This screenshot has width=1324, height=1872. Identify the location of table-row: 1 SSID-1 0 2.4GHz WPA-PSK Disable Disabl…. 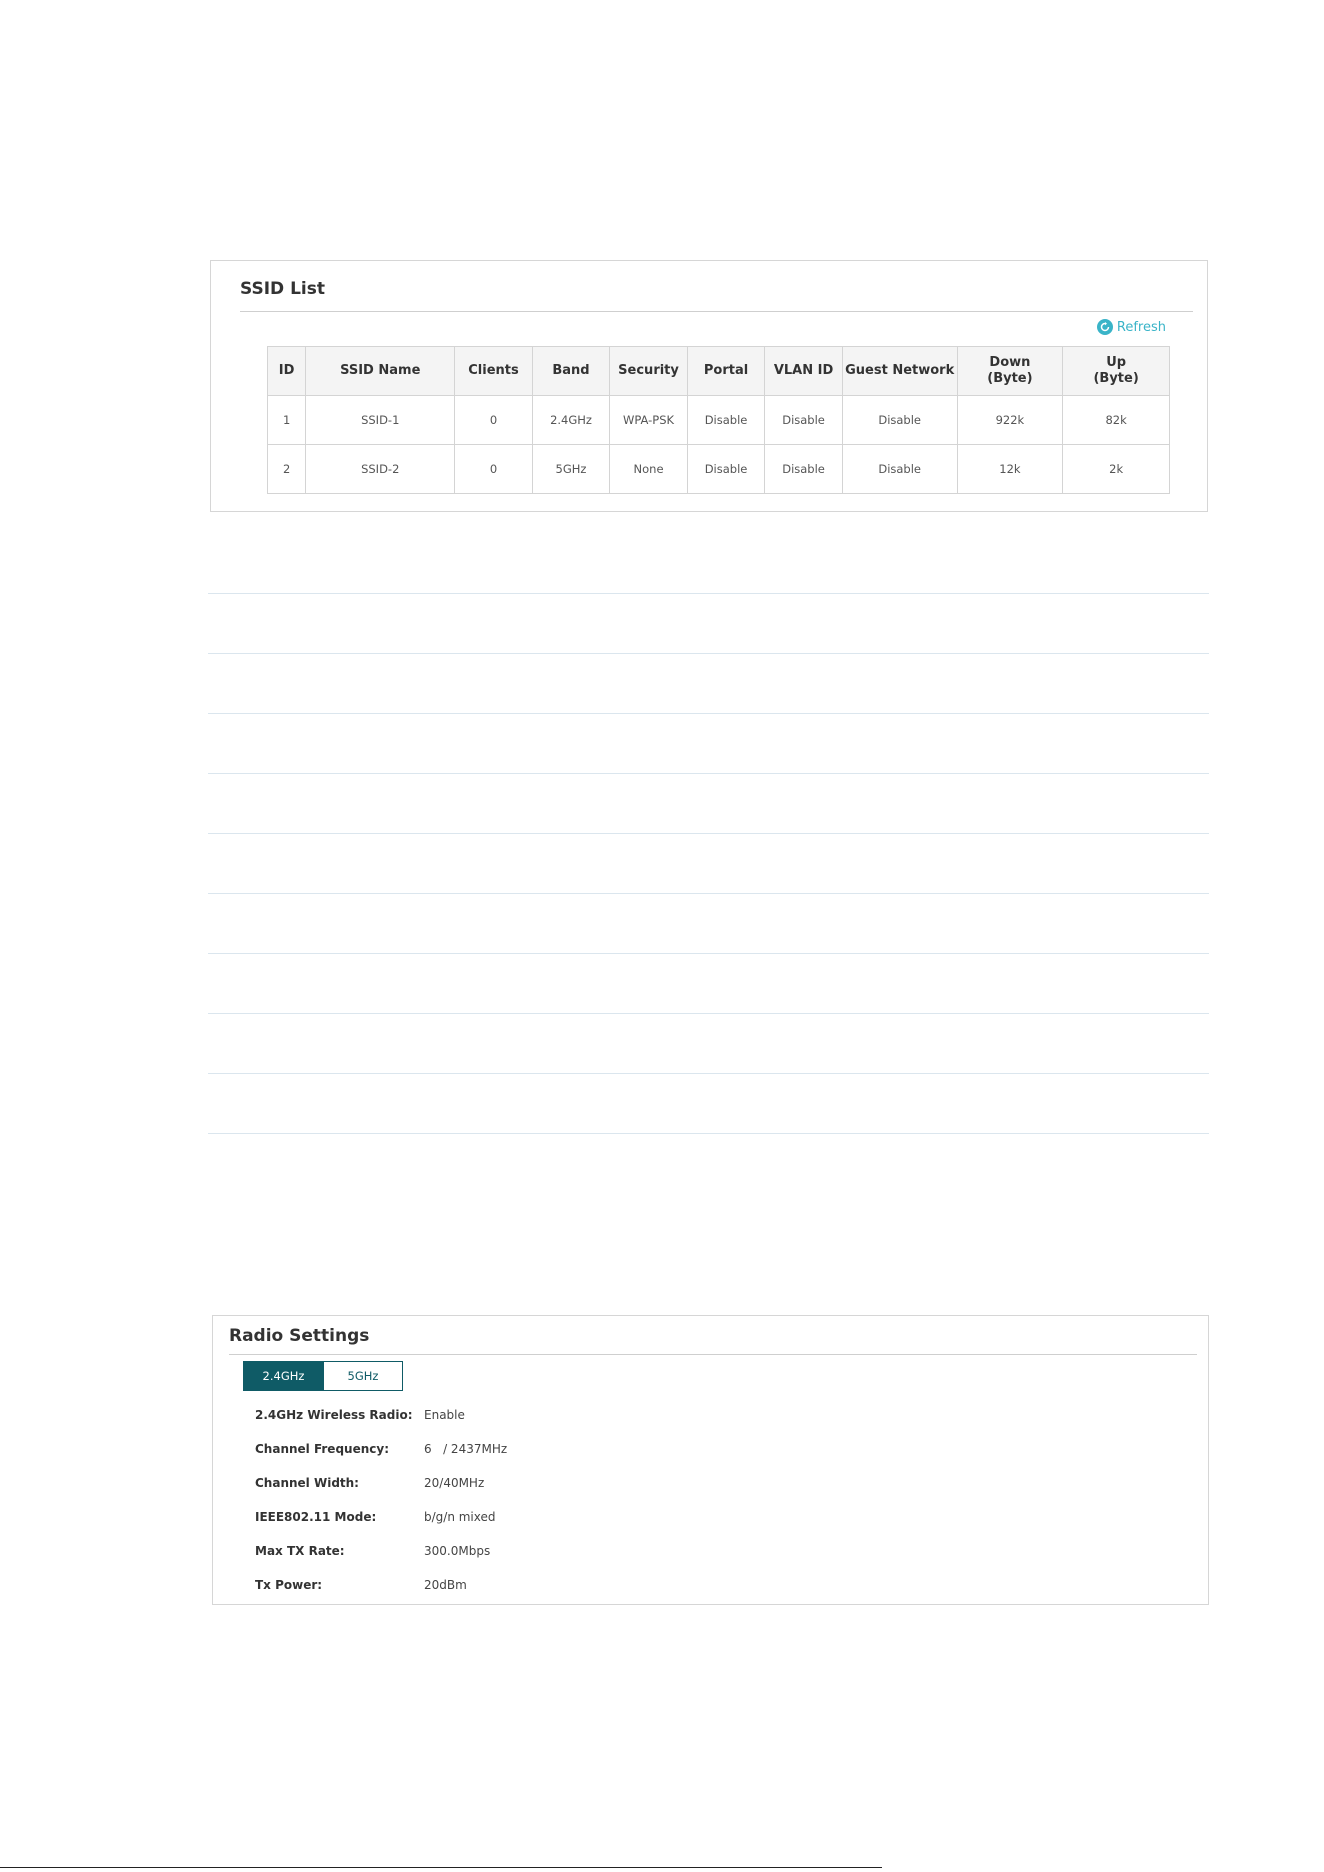
(718, 420).